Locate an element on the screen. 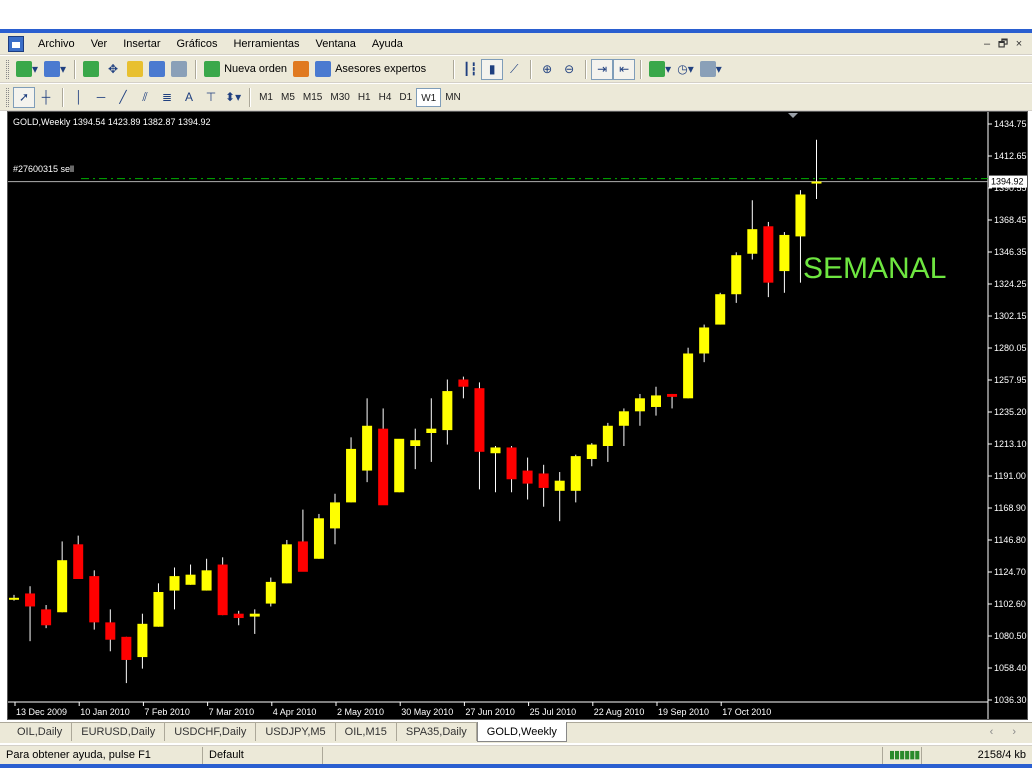 The height and width of the screenshot is (768, 1032). data-window-button: ✥ is located at coordinates (113, 69).